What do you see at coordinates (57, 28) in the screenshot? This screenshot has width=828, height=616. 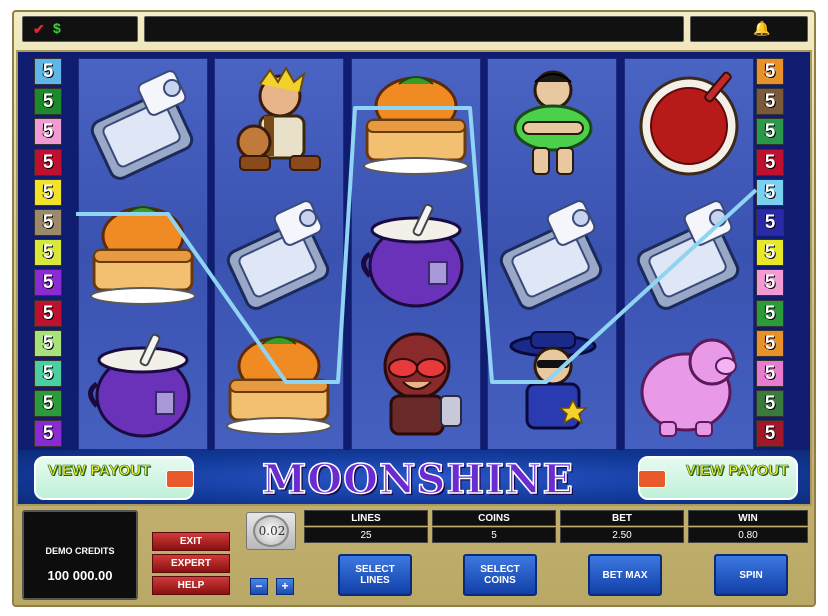 I see `dollar-icon: $` at bounding box center [57, 28].